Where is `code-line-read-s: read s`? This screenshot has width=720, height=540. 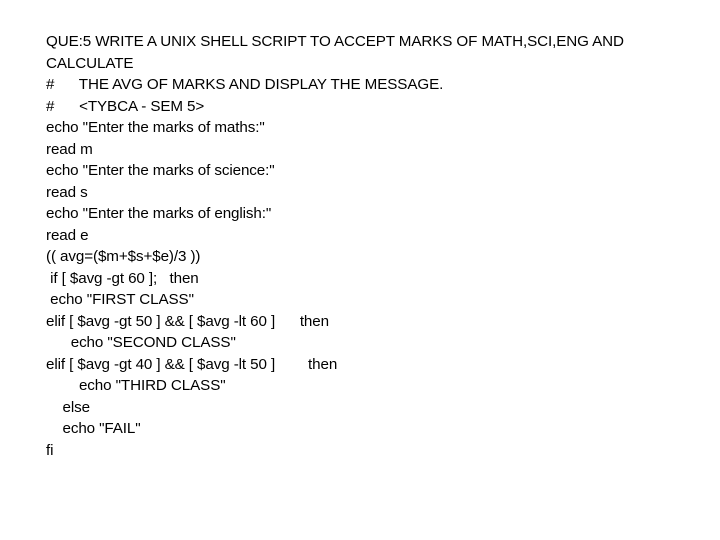
code-line-read-s: read s is located at coordinates (67, 192).